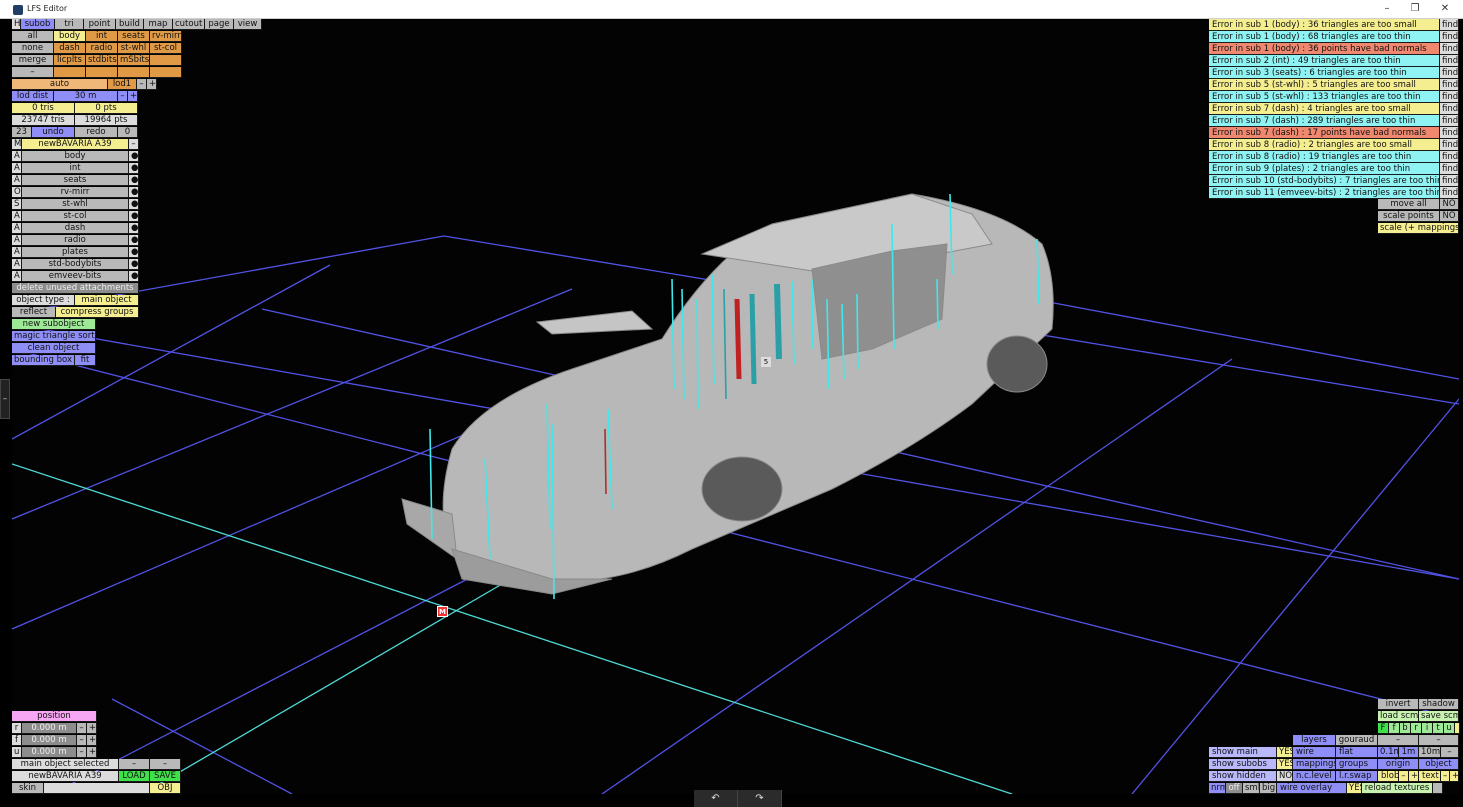  What do you see at coordinates (70, 36) in the screenshot?
I see `sel-body: body` at bounding box center [70, 36].